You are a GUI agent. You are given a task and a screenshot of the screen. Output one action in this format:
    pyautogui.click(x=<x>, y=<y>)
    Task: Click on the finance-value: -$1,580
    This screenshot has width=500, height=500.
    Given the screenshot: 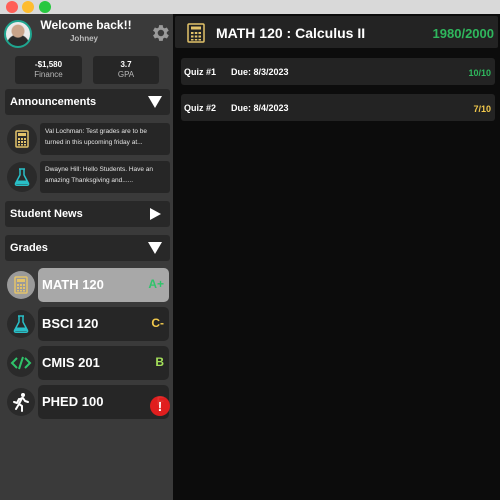 What is the action you would take?
    pyautogui.click(x=48, y=64)
    